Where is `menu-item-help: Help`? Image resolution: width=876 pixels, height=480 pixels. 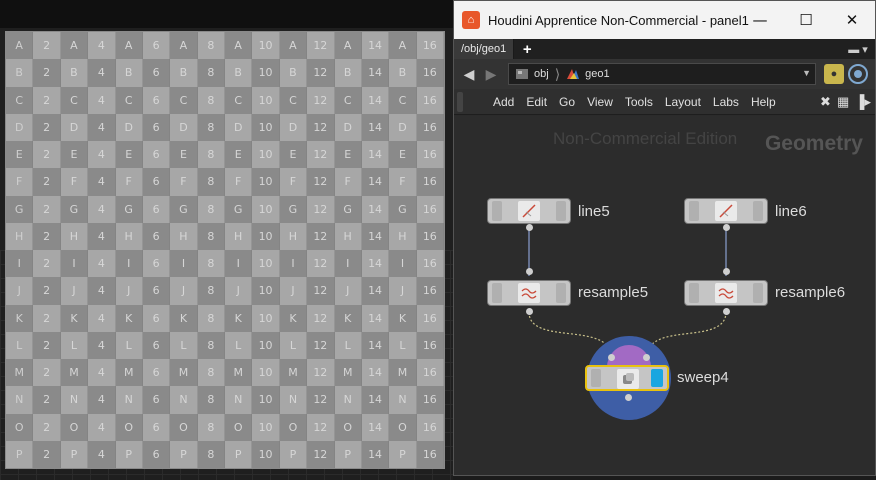
menu-item-help: Help is located at coordinates (763, 102).